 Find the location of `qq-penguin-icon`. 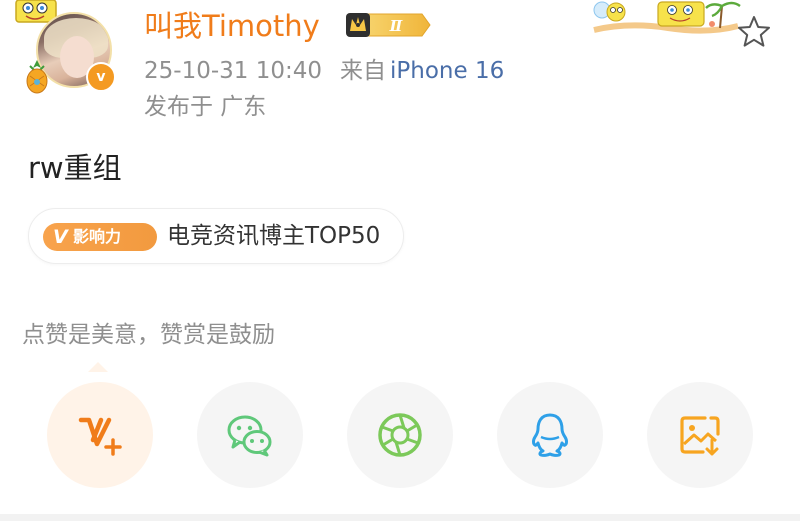

qq-penguin-icon is located at coordinates (550, 435).